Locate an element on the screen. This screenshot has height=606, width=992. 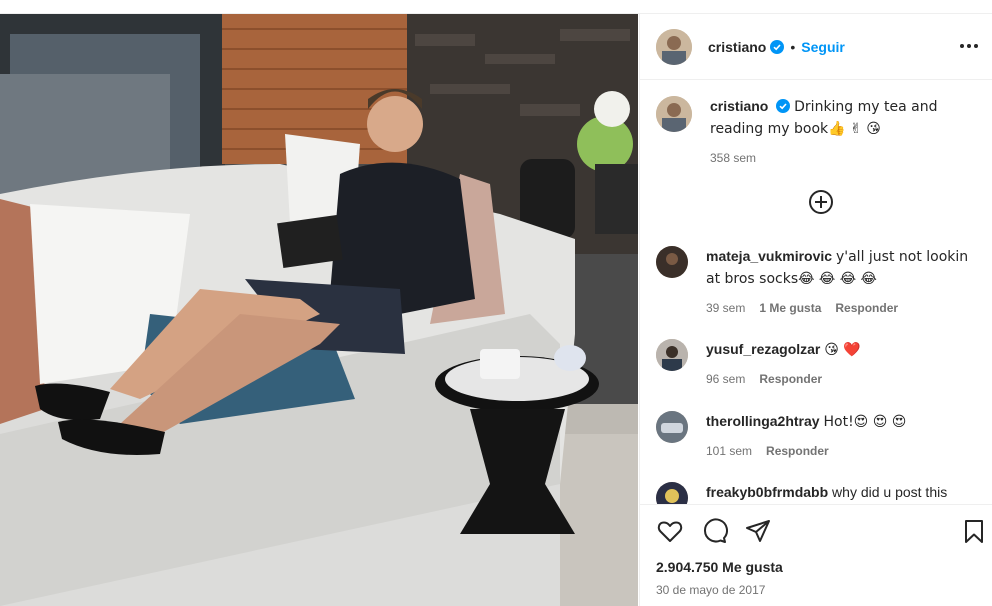
comment-item: yusuf_rezagolzar 😘 ❤️ 96 sem Responder is located at coordinates (821, 364).